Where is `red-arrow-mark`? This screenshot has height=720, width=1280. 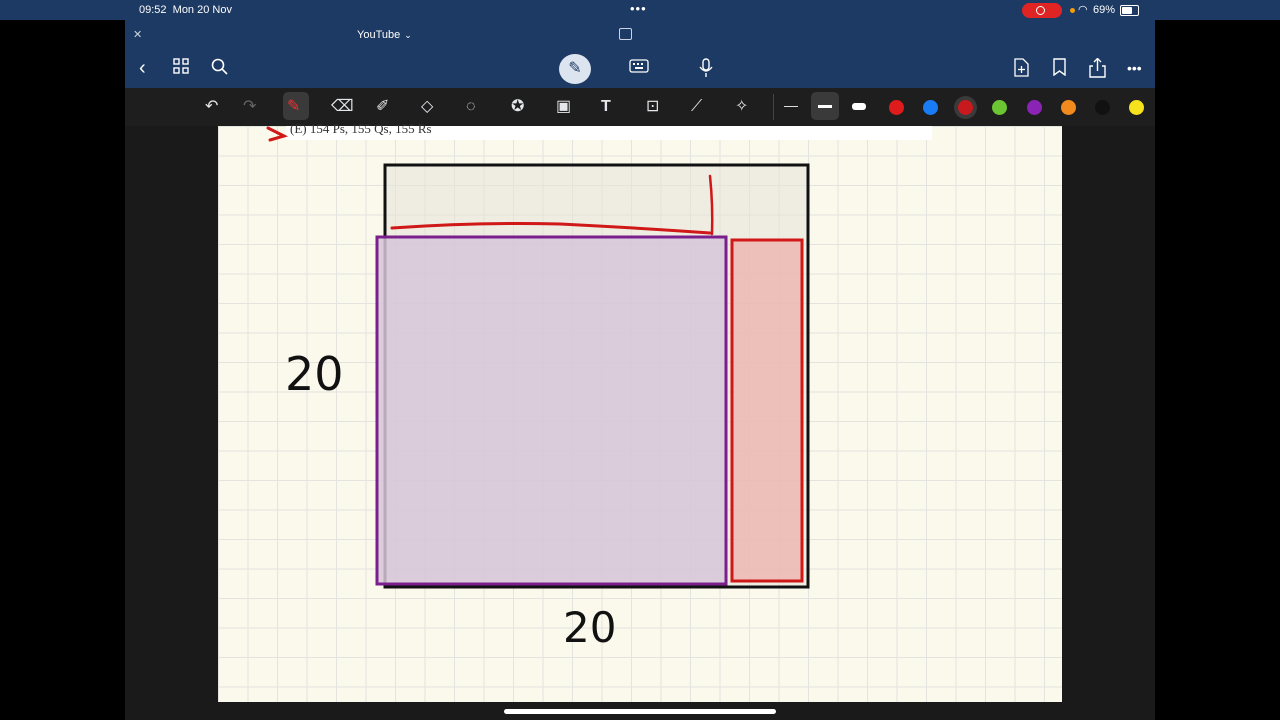
red-arrow-mark is located at coordinates (277, 134).